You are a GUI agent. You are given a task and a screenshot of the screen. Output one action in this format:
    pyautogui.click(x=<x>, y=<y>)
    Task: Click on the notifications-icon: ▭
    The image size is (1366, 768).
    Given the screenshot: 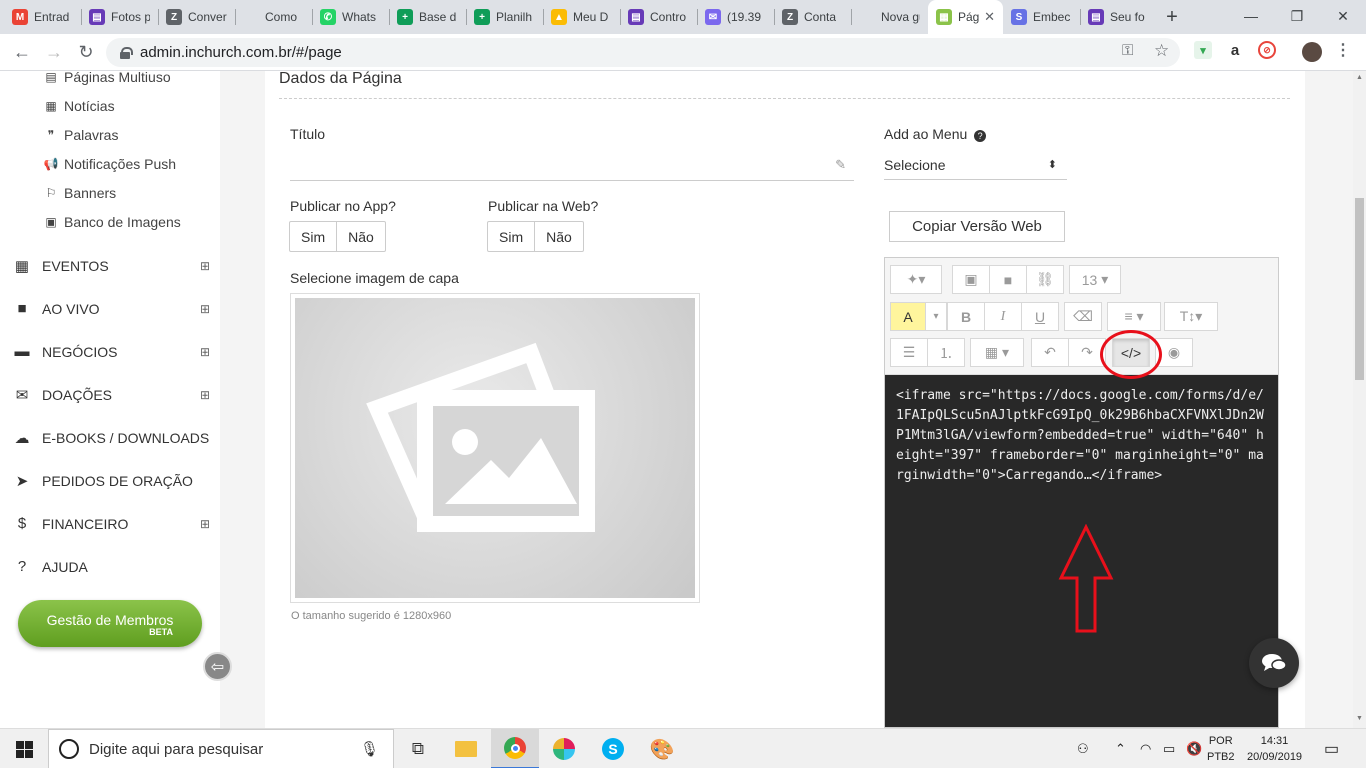 What is the action you would take?
    pyautogui.click(x=1331, y=748)
    